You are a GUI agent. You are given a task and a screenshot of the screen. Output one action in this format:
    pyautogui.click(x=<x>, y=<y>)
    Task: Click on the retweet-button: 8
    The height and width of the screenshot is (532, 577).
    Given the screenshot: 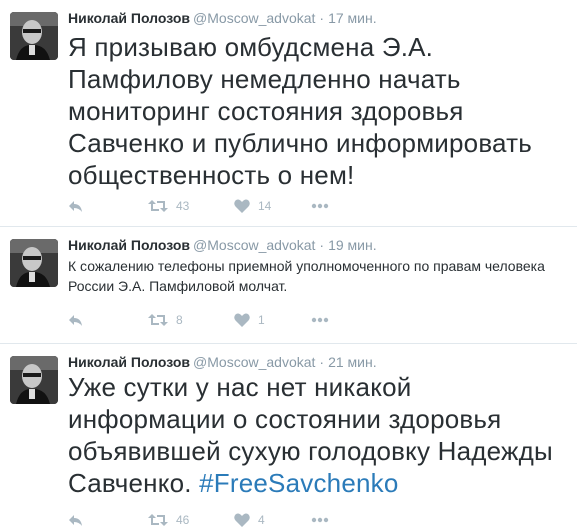 What is the action you would take?
    pyautogui.click(x=165, y=320)
    